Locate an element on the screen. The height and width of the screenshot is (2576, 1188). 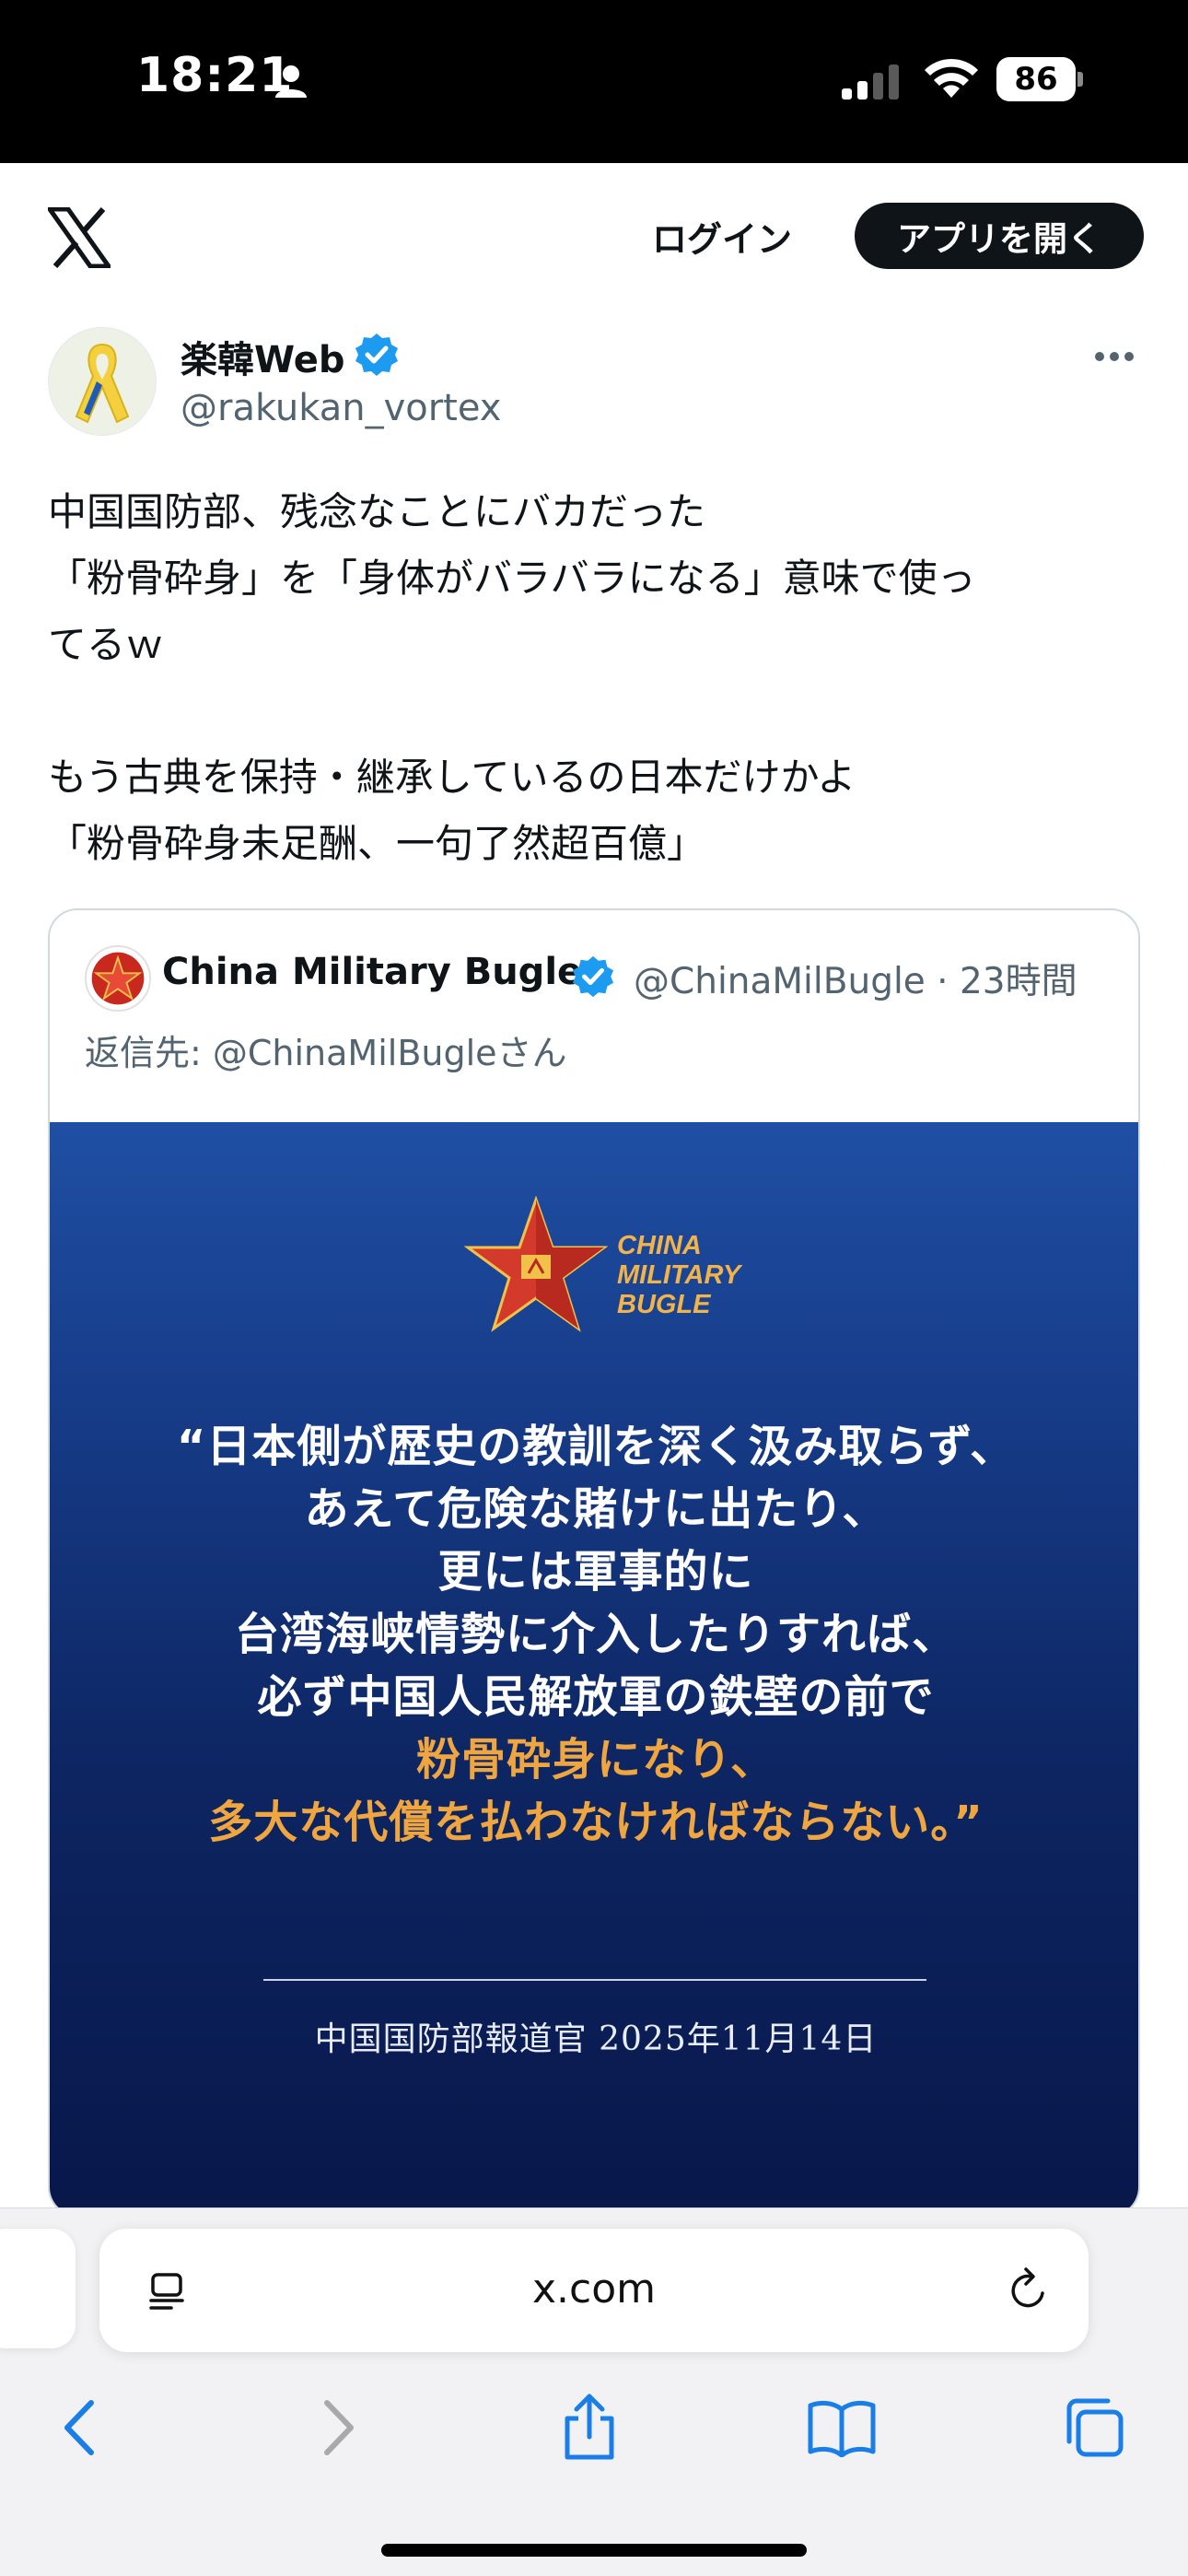
tabs-icon is located at coordinates (1095, 2427).